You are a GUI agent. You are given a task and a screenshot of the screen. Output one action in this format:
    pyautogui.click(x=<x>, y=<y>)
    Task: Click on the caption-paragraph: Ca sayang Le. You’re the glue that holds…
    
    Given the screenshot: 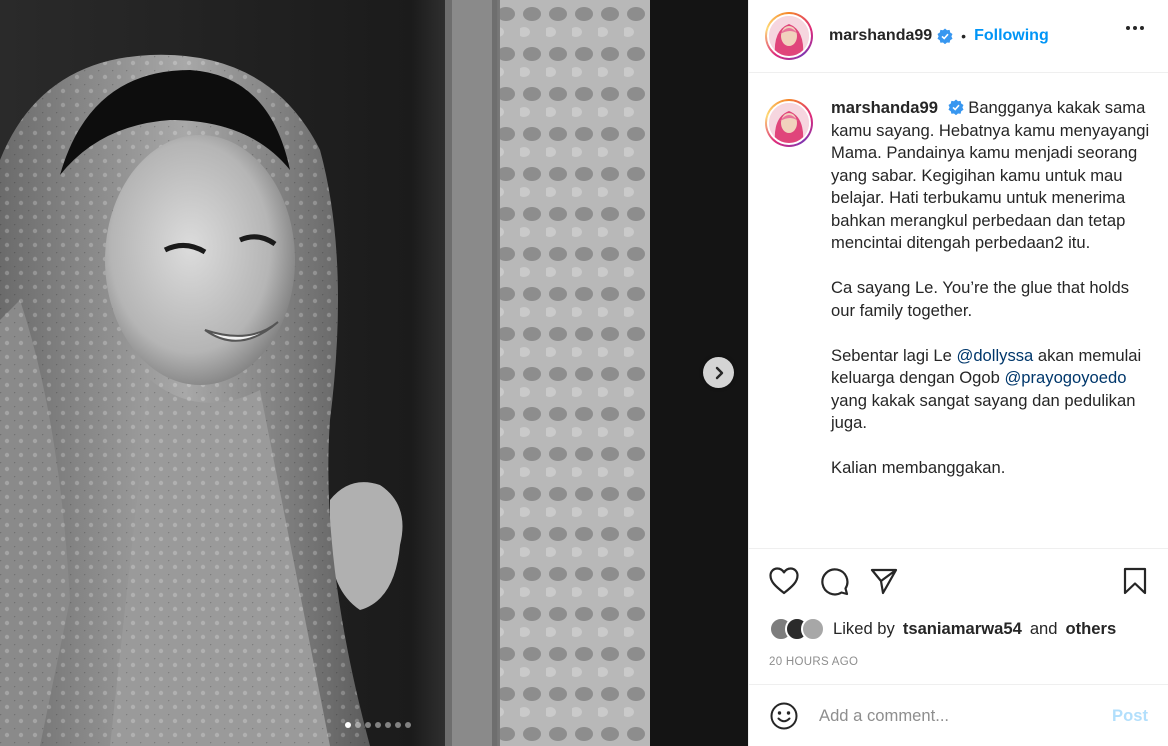 What is the action you would take?
    pyautogui.click(x=980, y=299)
    